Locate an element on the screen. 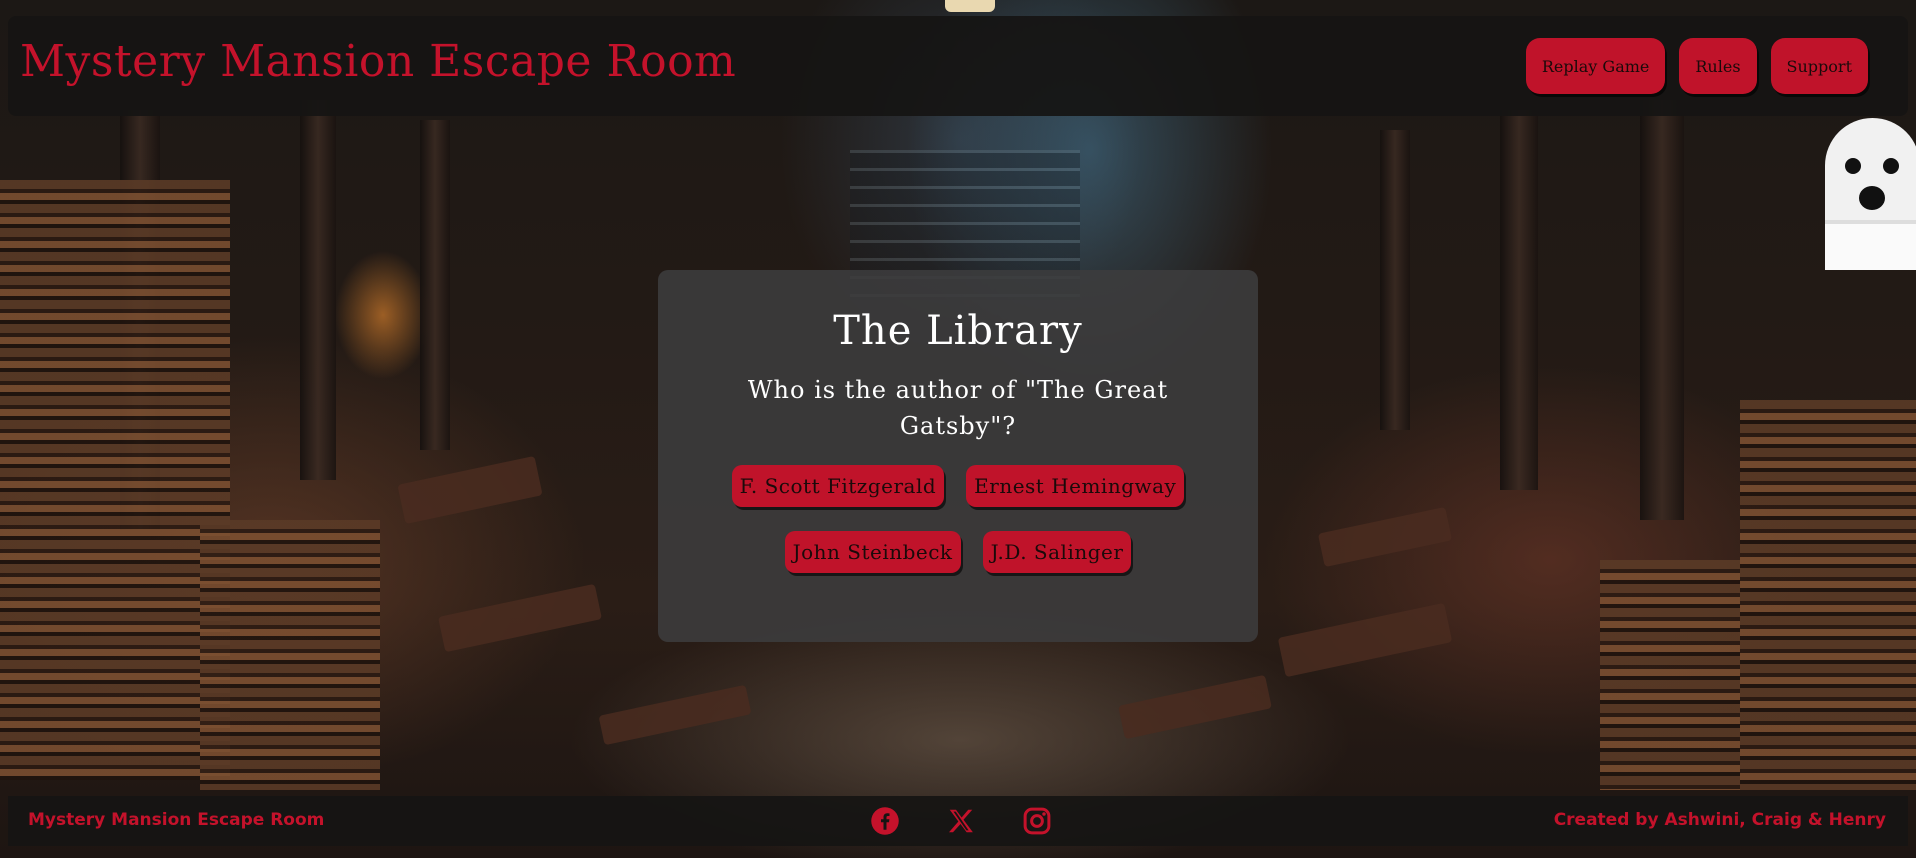 This screenshot has height=858, width=1916. room-title: The Library is located at coordinates (958, 331).